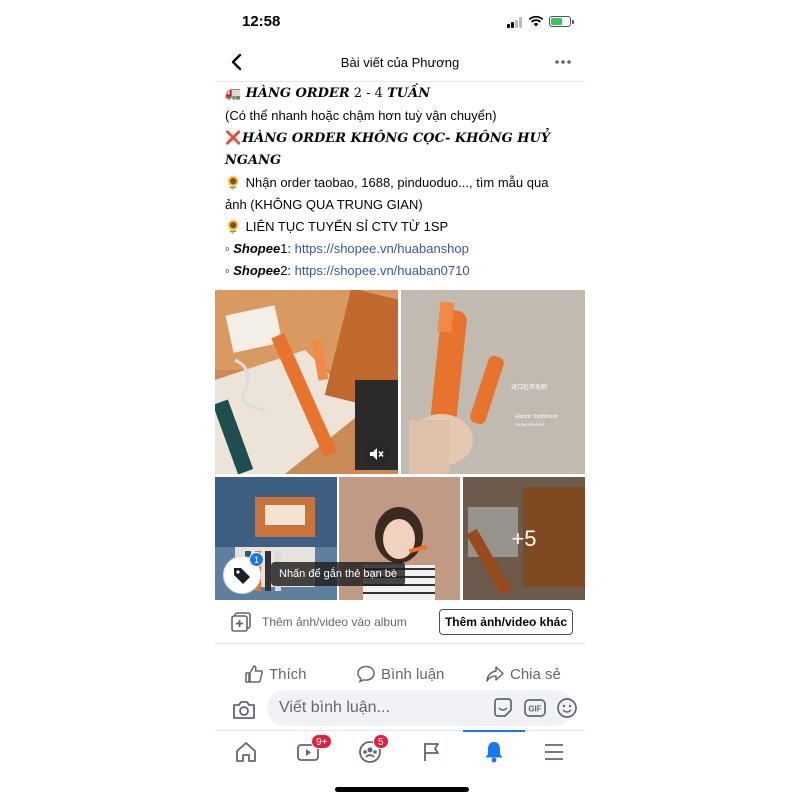  What do you see at coordinates (297, 93) in the screenshot?
I see `order-label: HÀNG ORDER` at bounding box center [297, 93].